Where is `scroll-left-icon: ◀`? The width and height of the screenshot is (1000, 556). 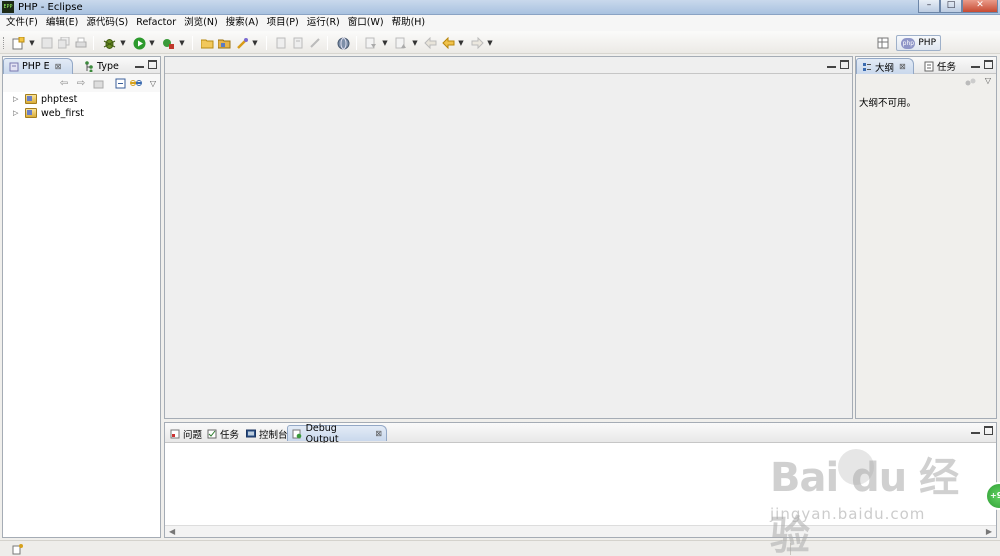
scroll-left-icon: ◀ is located at coordinates (172, 531).